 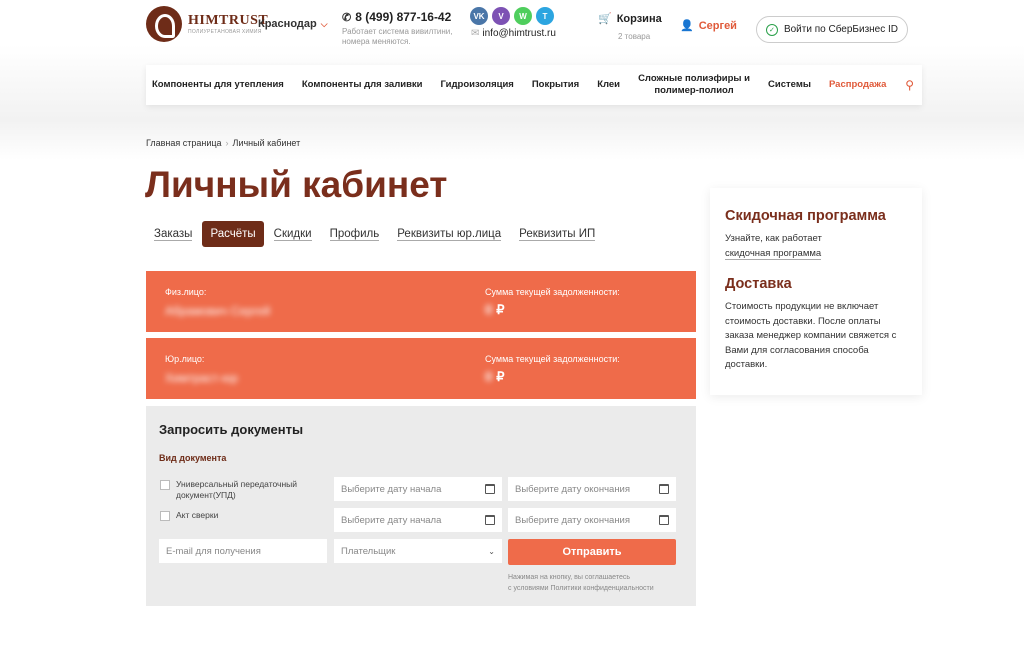 I want to click on cart-icon: 🛒, so click(x=605, y=19).